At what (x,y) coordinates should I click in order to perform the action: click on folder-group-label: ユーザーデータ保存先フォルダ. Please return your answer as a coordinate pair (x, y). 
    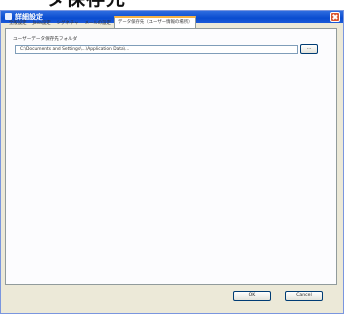
    Looking at the image, I should click on (45, 39).